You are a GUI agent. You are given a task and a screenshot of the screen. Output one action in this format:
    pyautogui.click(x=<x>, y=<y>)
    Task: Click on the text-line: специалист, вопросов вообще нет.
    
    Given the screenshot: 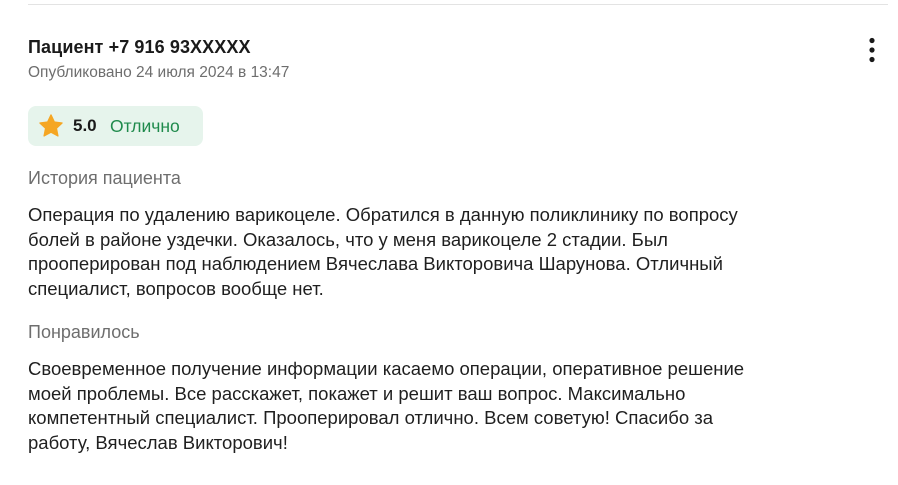 What is the action you would take?
    pyautogui.click(x=176, y=288)
    